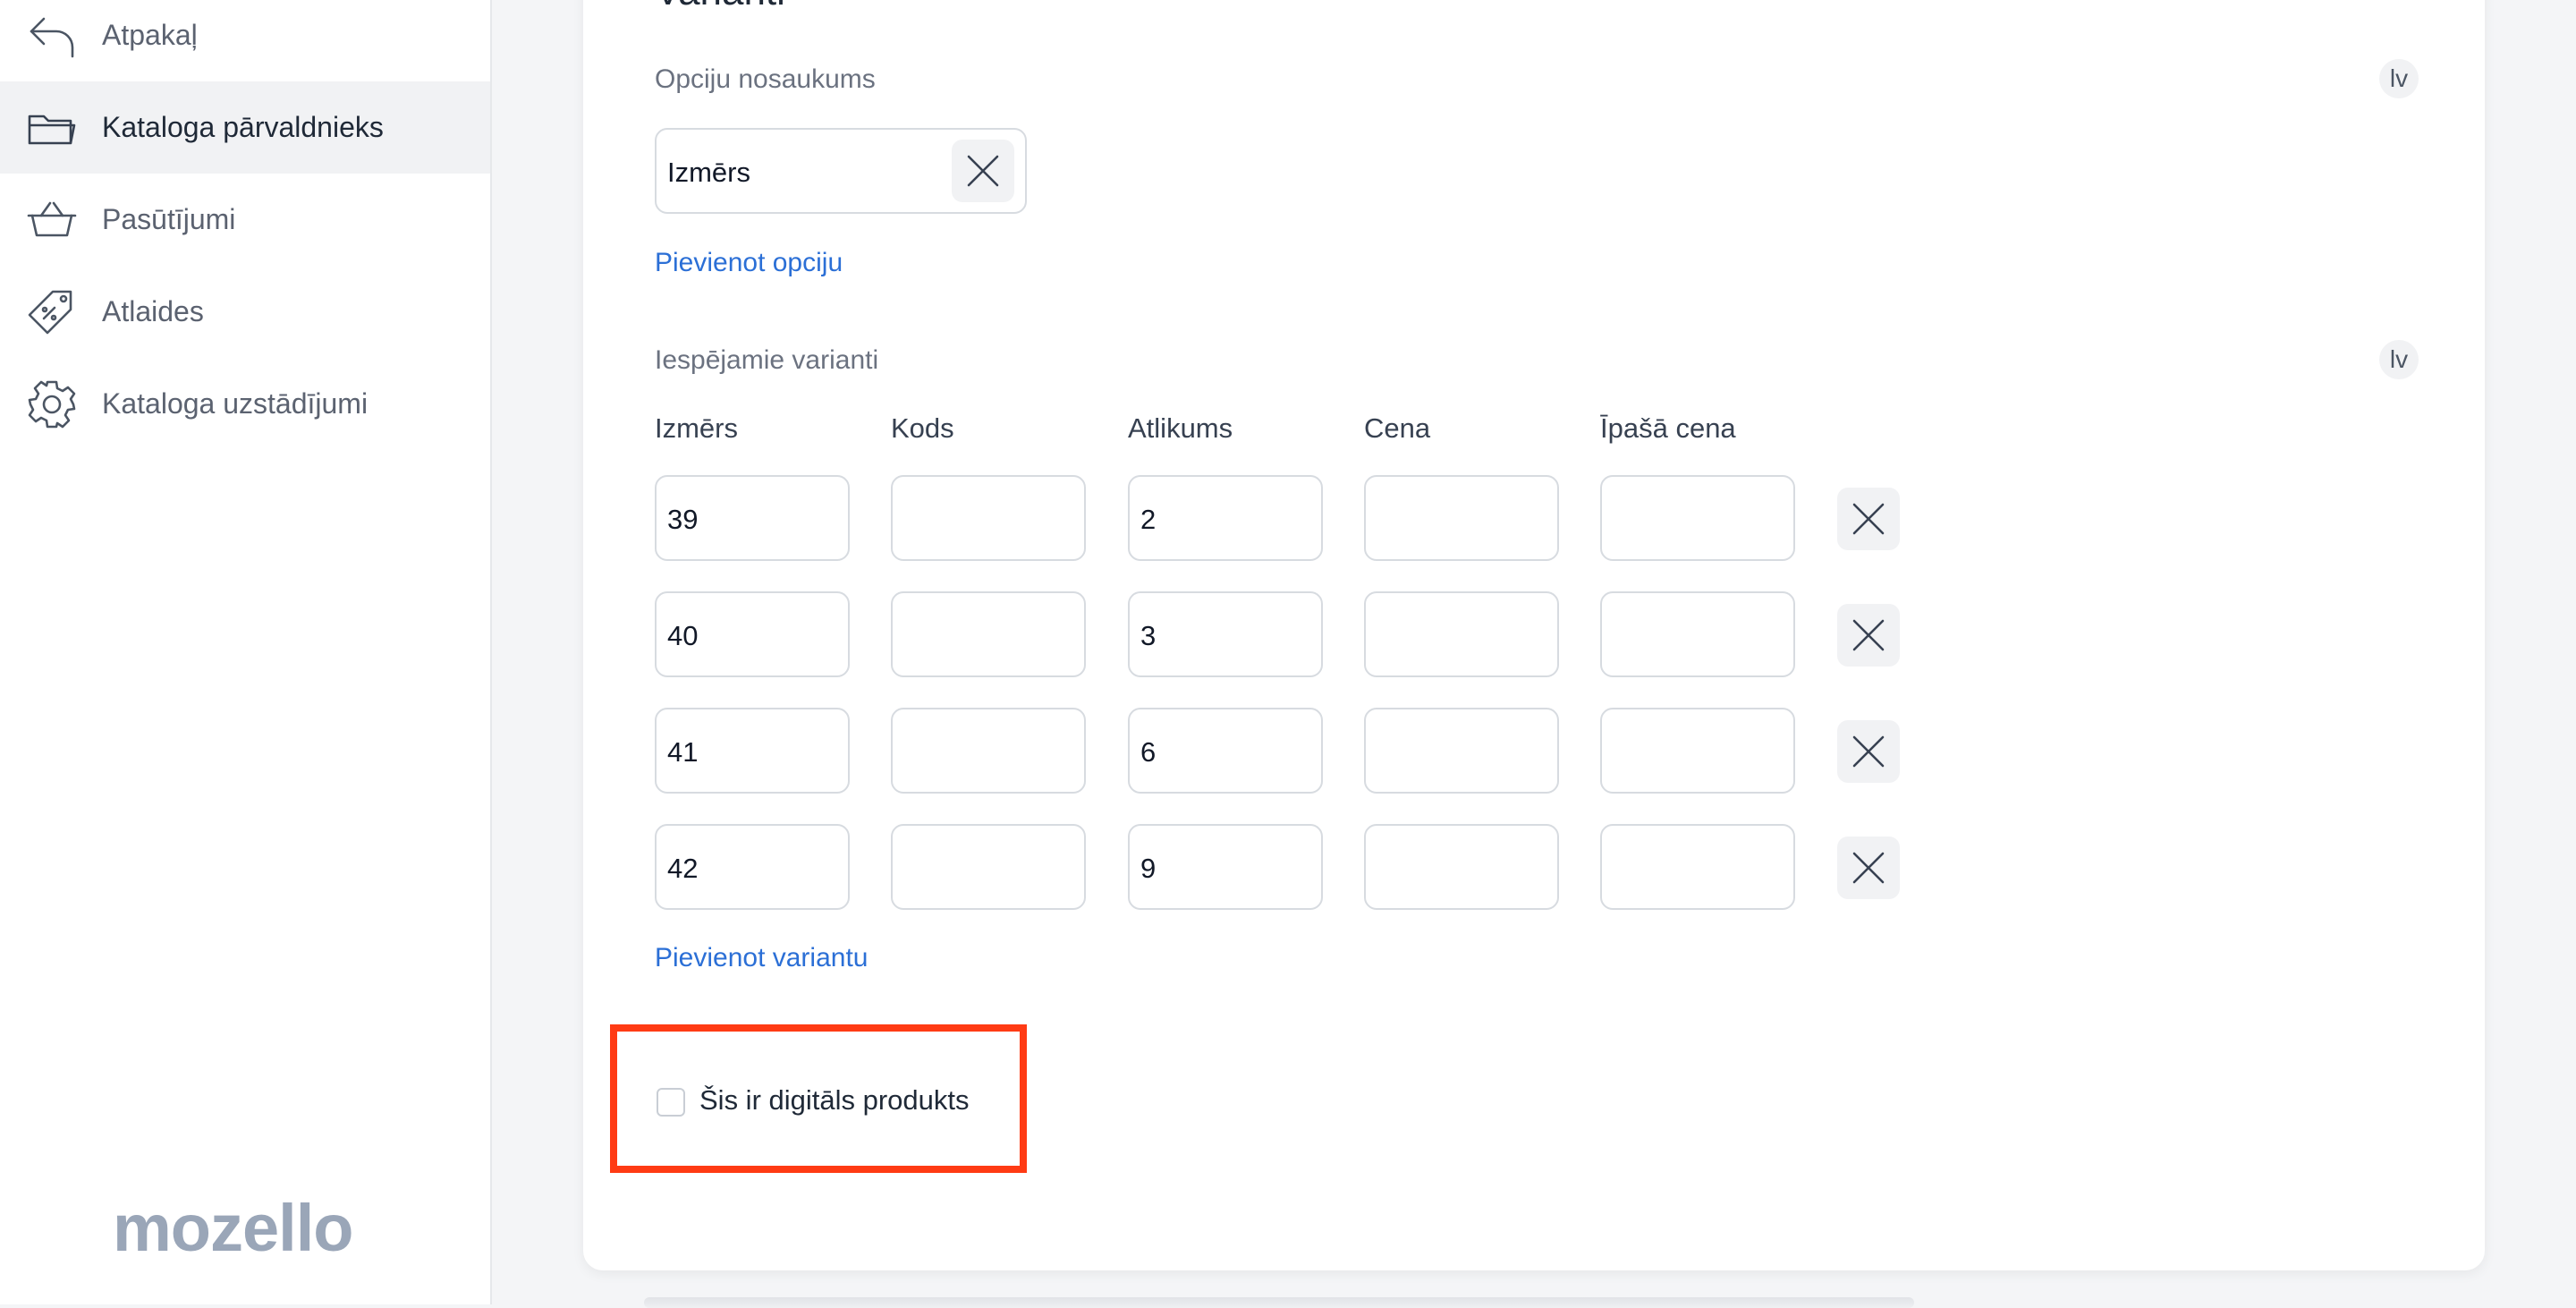 This screenshot has width=2576, height=1308. I want to click on variant-stock-input: 3, so click(1225, 634).